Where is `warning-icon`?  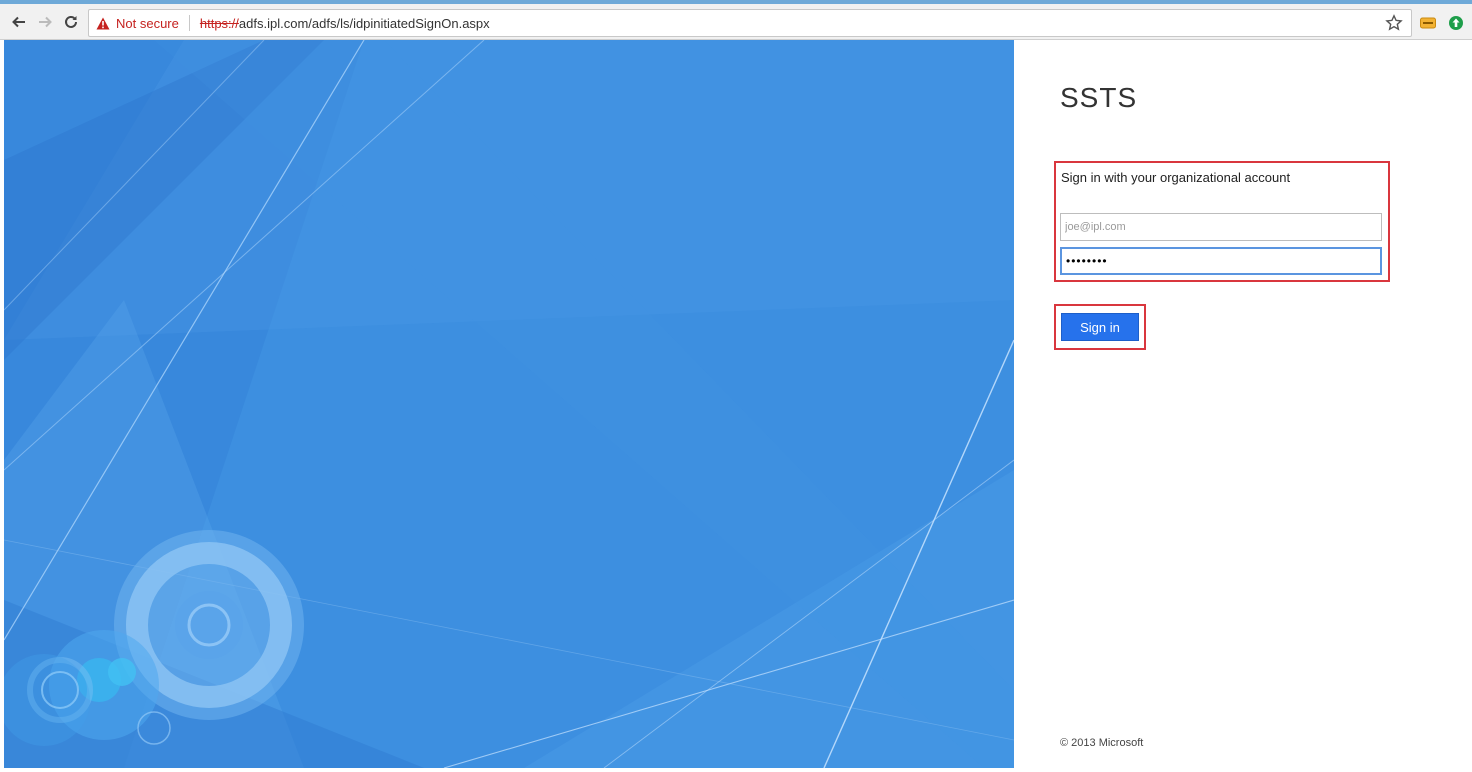 warning-icon is located at coordinates (103, 23).